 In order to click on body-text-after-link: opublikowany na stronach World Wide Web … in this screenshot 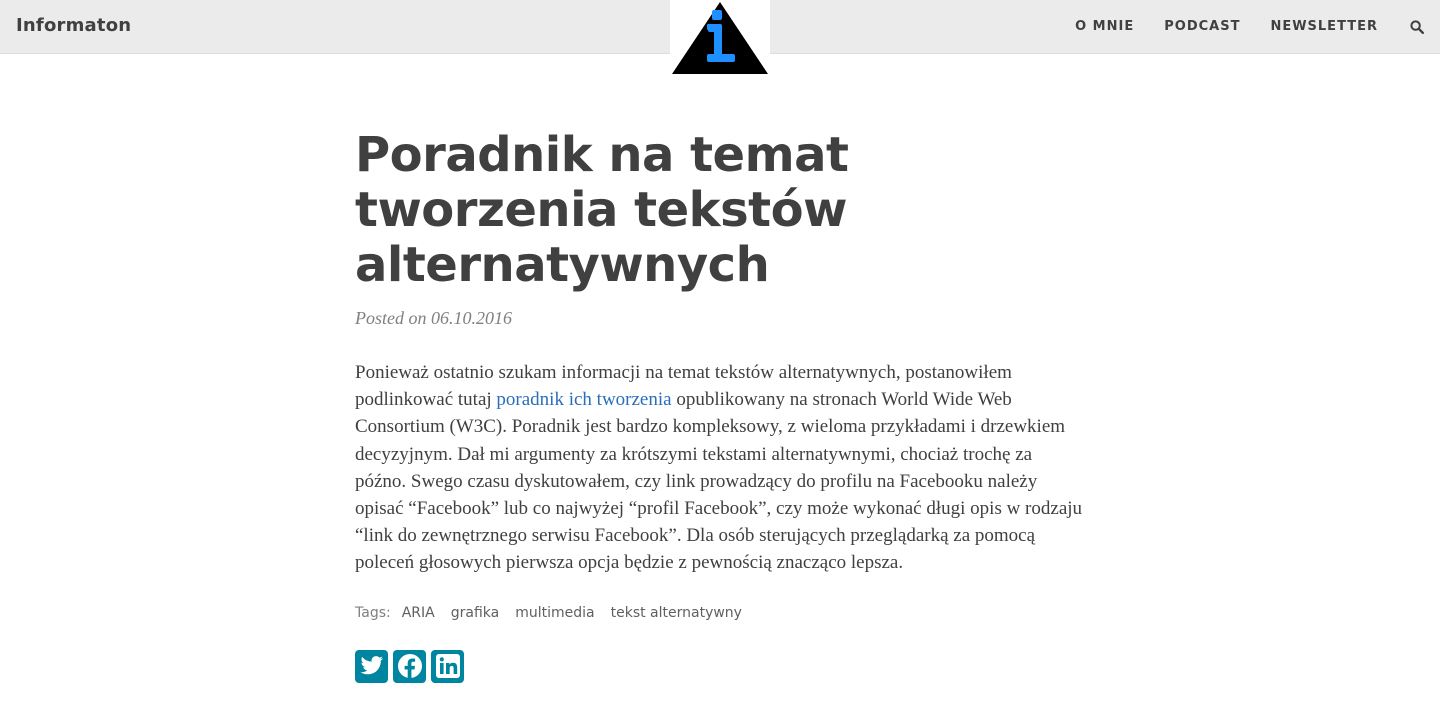, I will do `click(719, 481)`.